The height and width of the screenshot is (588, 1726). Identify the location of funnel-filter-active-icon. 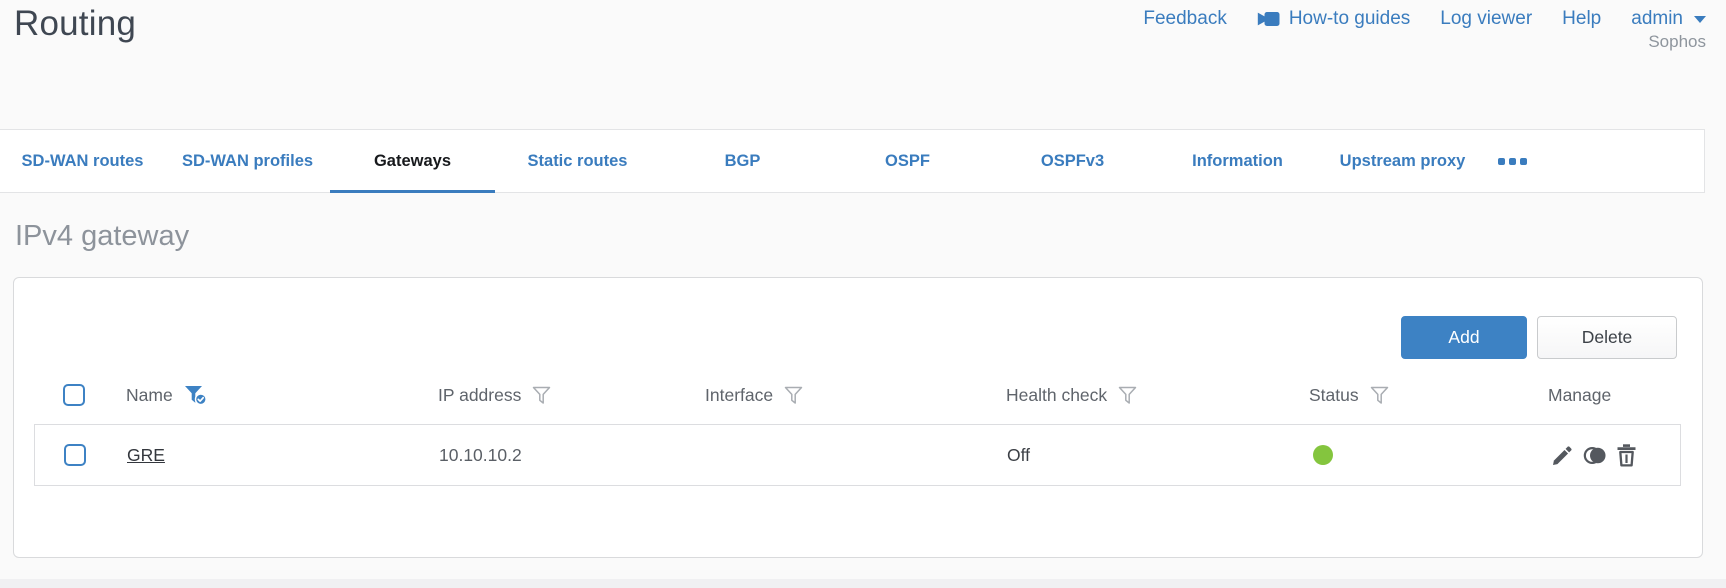
(195, 395).